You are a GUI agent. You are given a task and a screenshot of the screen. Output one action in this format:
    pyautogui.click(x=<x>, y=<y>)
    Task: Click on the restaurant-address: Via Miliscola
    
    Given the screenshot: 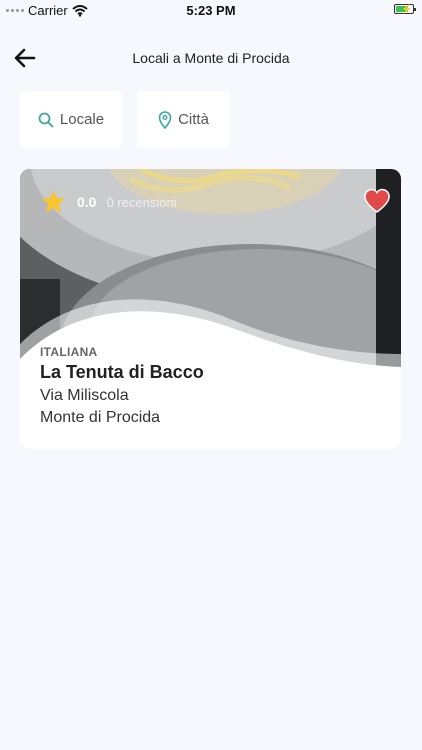 What is the action you would take?
    pyautogui.click(x=84, y=395)
    